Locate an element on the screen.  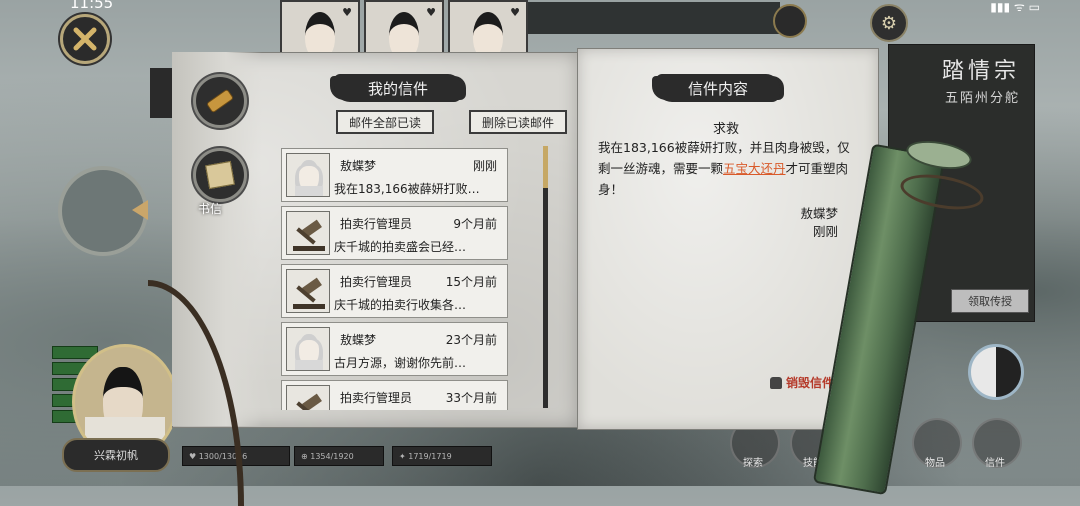
letter-time: 刚刚 is located at coordinates (825, 231).